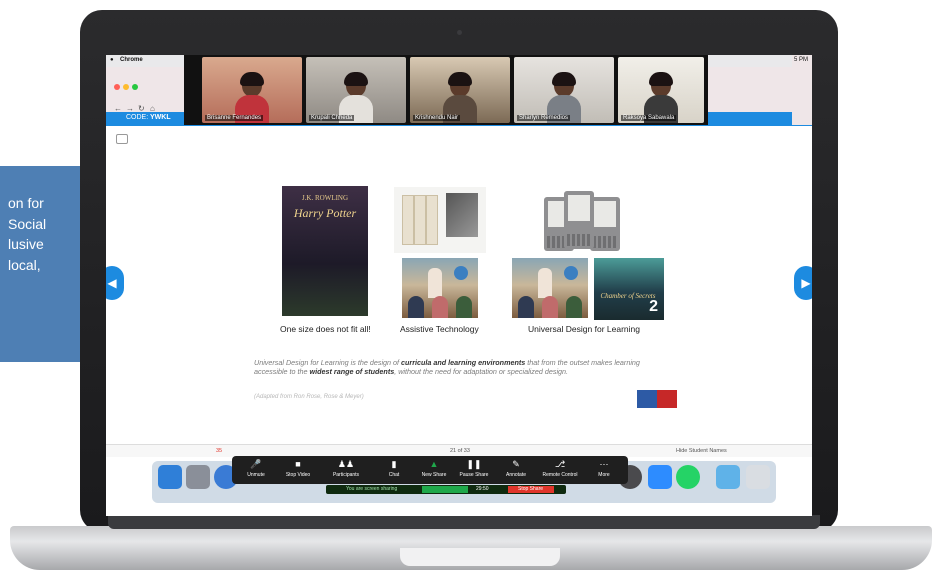 This screenshot has height=578, width=940. Describe the element at coordinates (219, 451) in the screenshot. I see `participants-count: 35` at that location.